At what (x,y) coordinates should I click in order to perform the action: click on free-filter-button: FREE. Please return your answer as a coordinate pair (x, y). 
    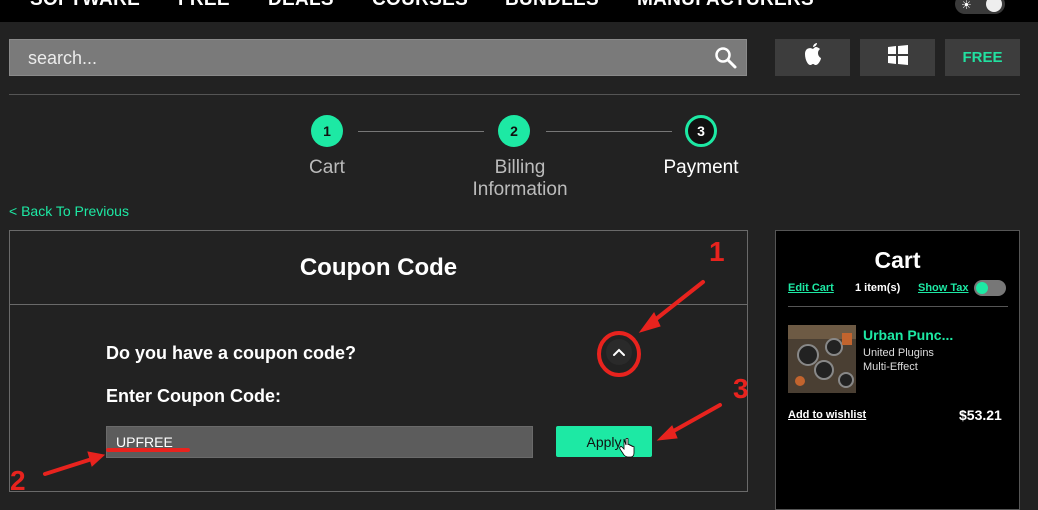
    Looking at the image, I should click on (982, 57).